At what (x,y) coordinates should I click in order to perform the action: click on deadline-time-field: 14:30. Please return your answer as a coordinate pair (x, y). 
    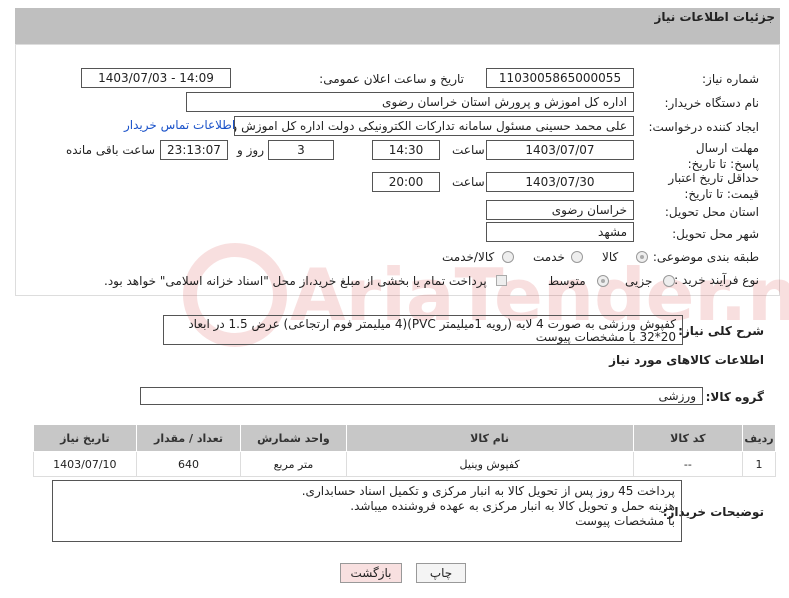
    Looking at the image, I should click on (406, 150).